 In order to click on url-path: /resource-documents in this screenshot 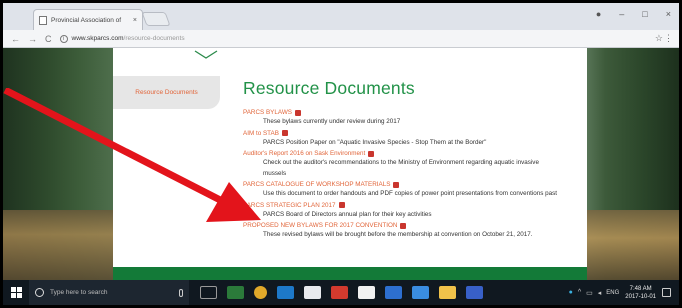, I will do `click(154, 38)`.